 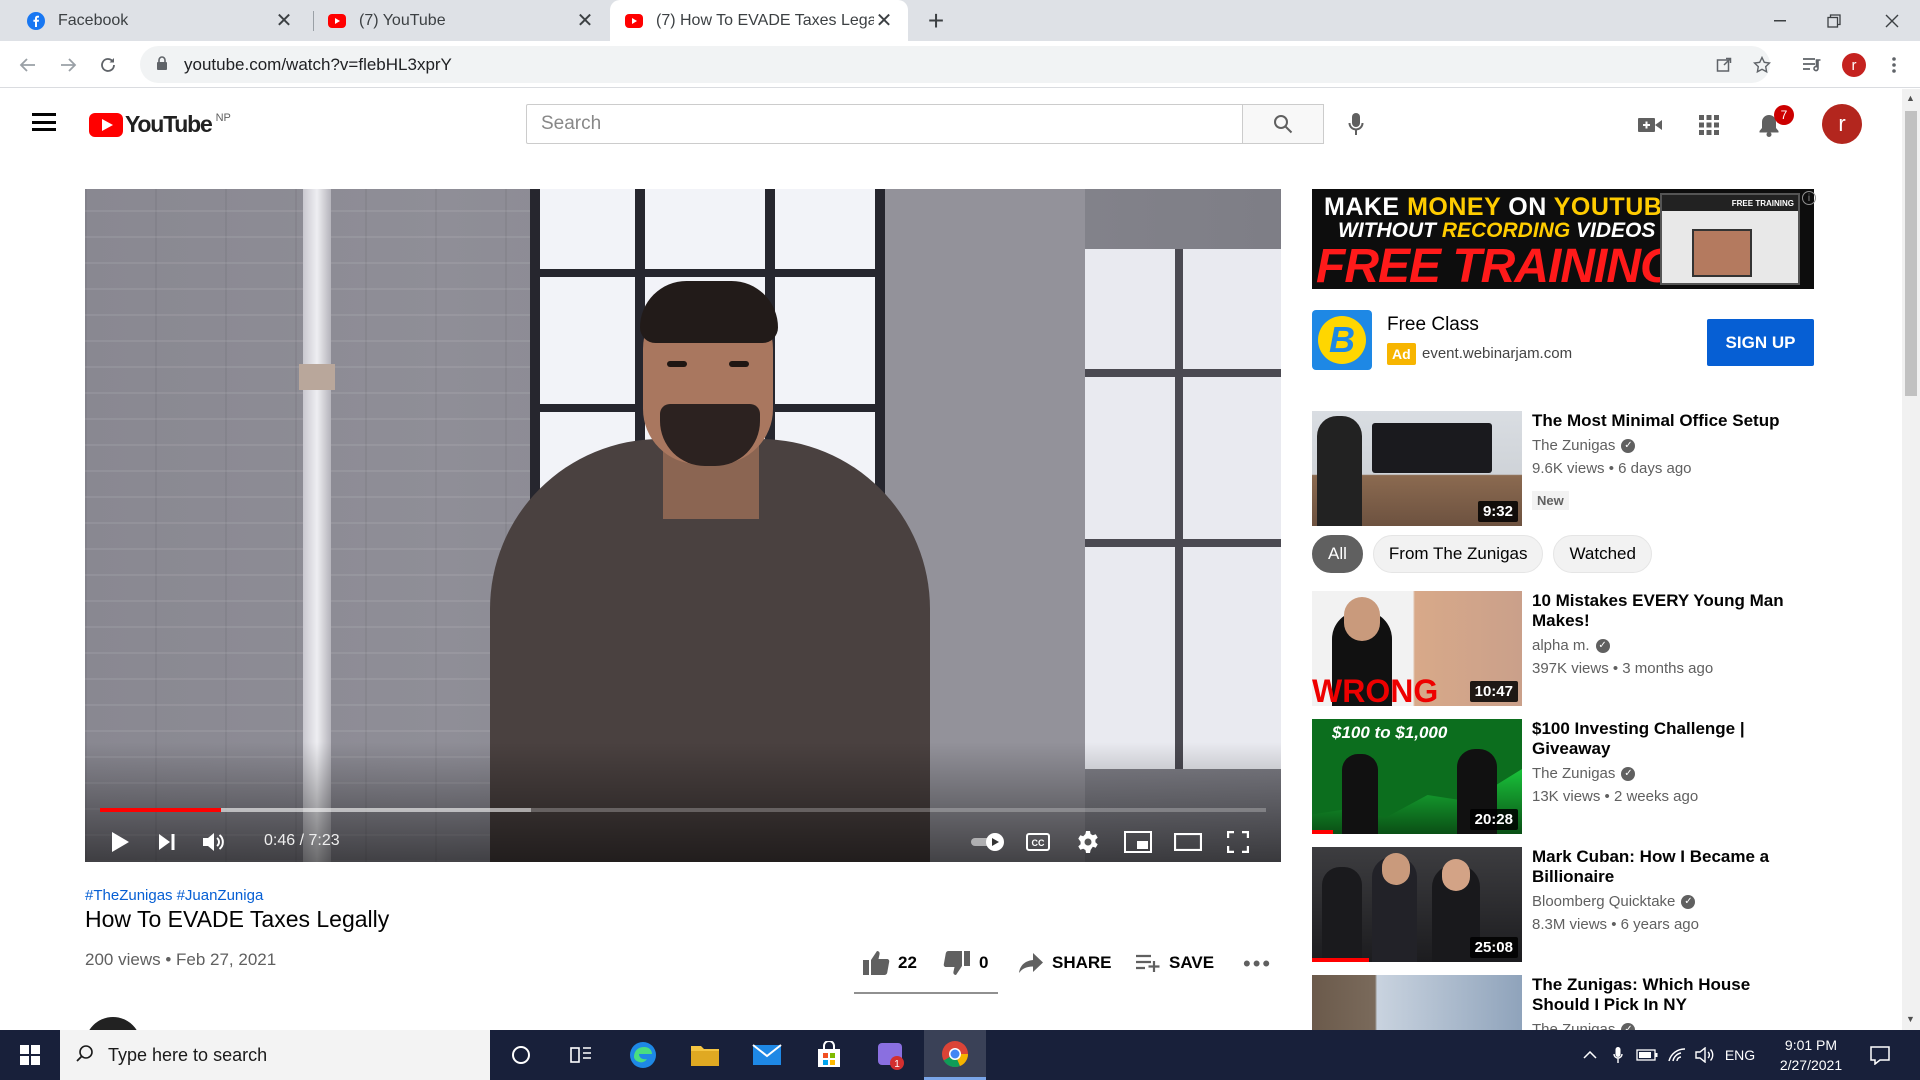 What do you see at coordinates (1337, 554) in the screenshot?
I see `chip-all: All` at bounding box center [1337, 554].